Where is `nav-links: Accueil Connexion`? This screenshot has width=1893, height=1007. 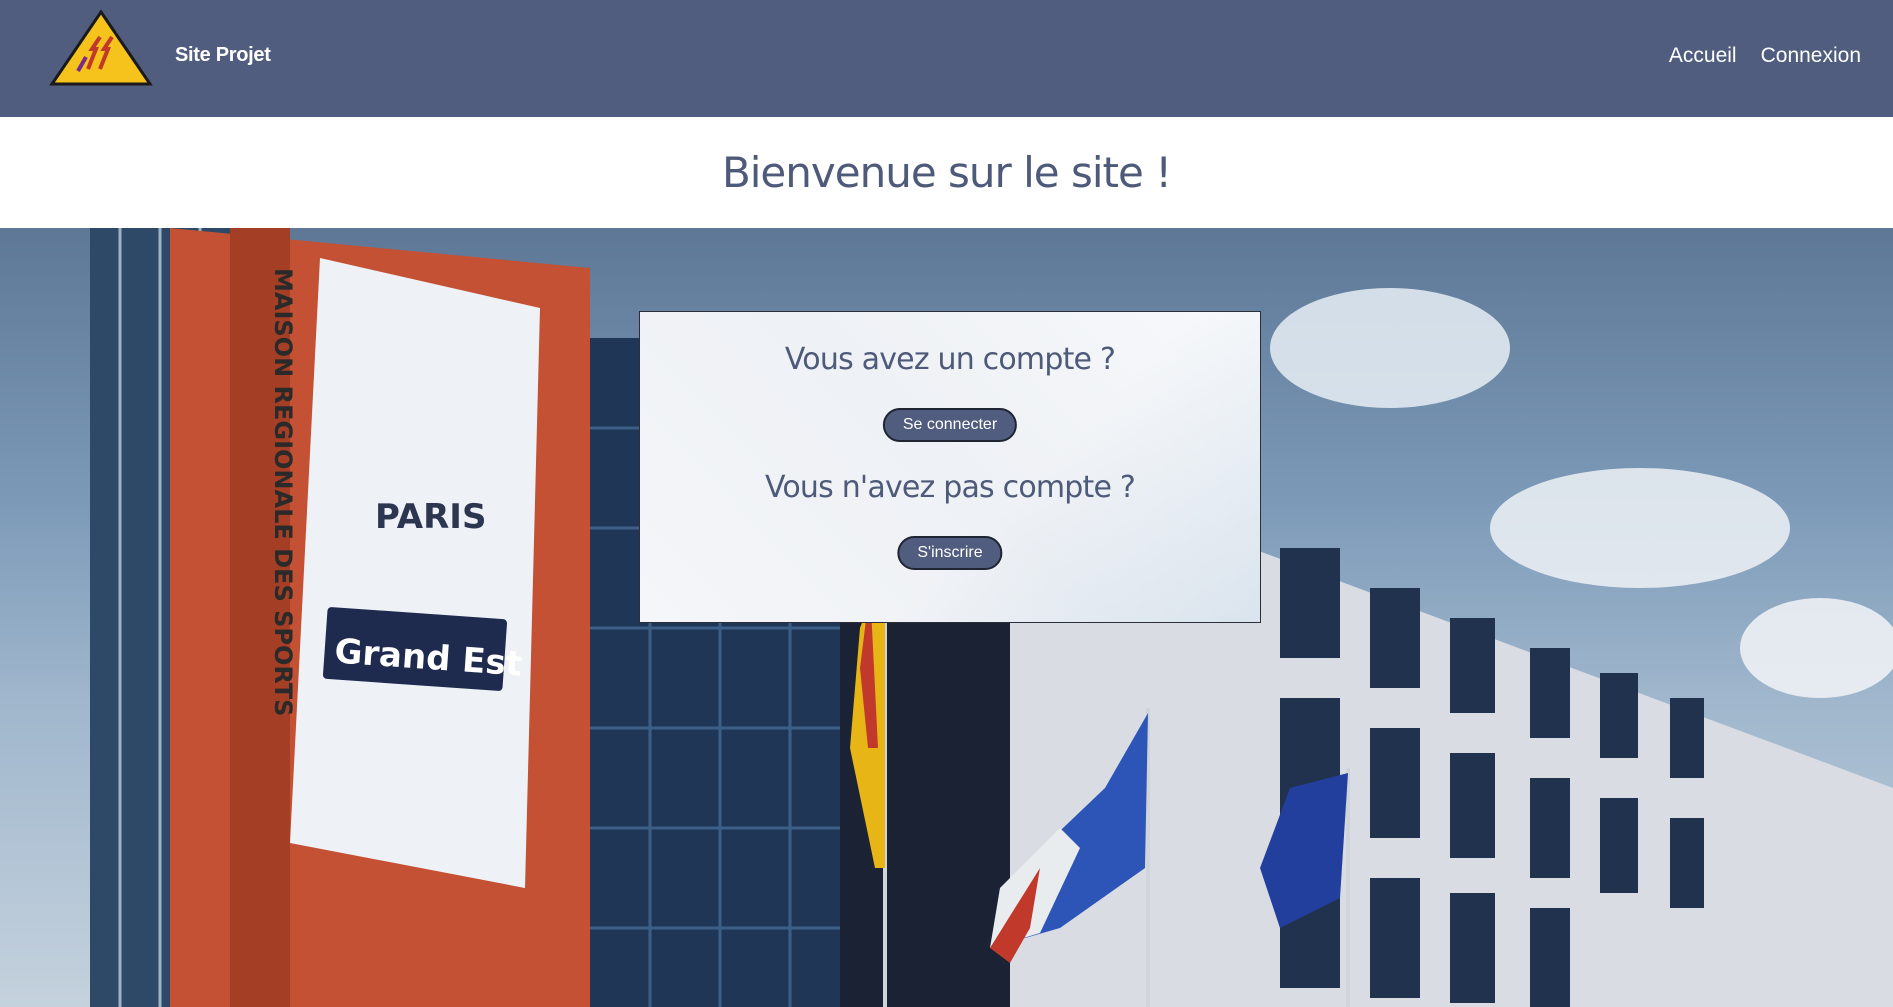 nav-links: Accueil Connexion is located at coordinates (1765, 56).